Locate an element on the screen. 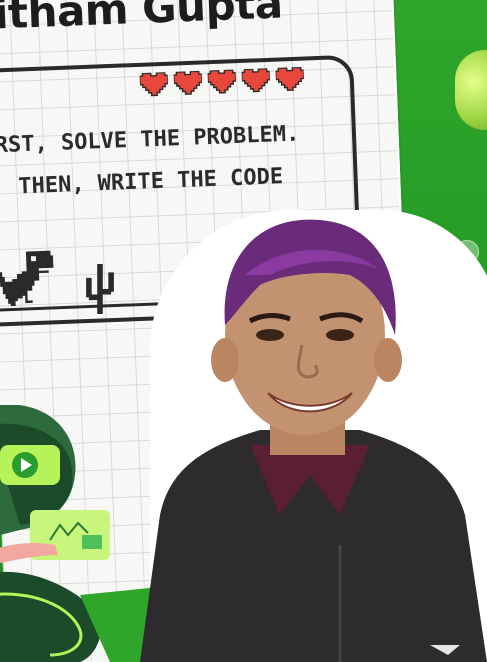 The width and height of the screenshot is (487, 662). cactus-icon is located at coordinates (100, 289).